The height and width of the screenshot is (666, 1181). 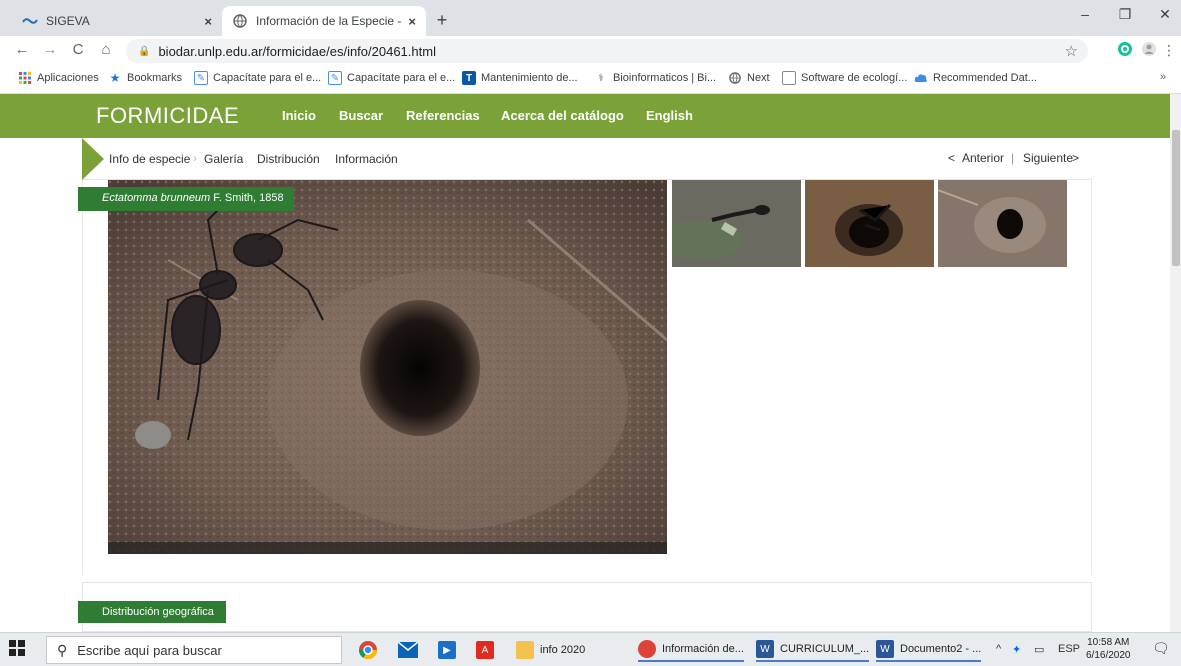 I want to click on tray-chevron-icon: ^, so click(x=998, y=649).